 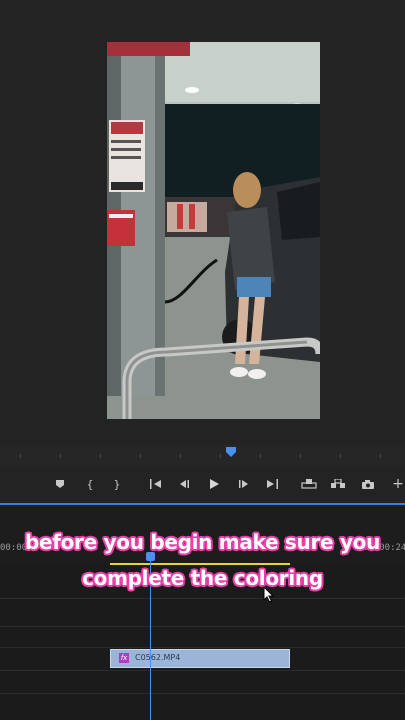 I want to click on marker-icon, so click(x=60, y=484).